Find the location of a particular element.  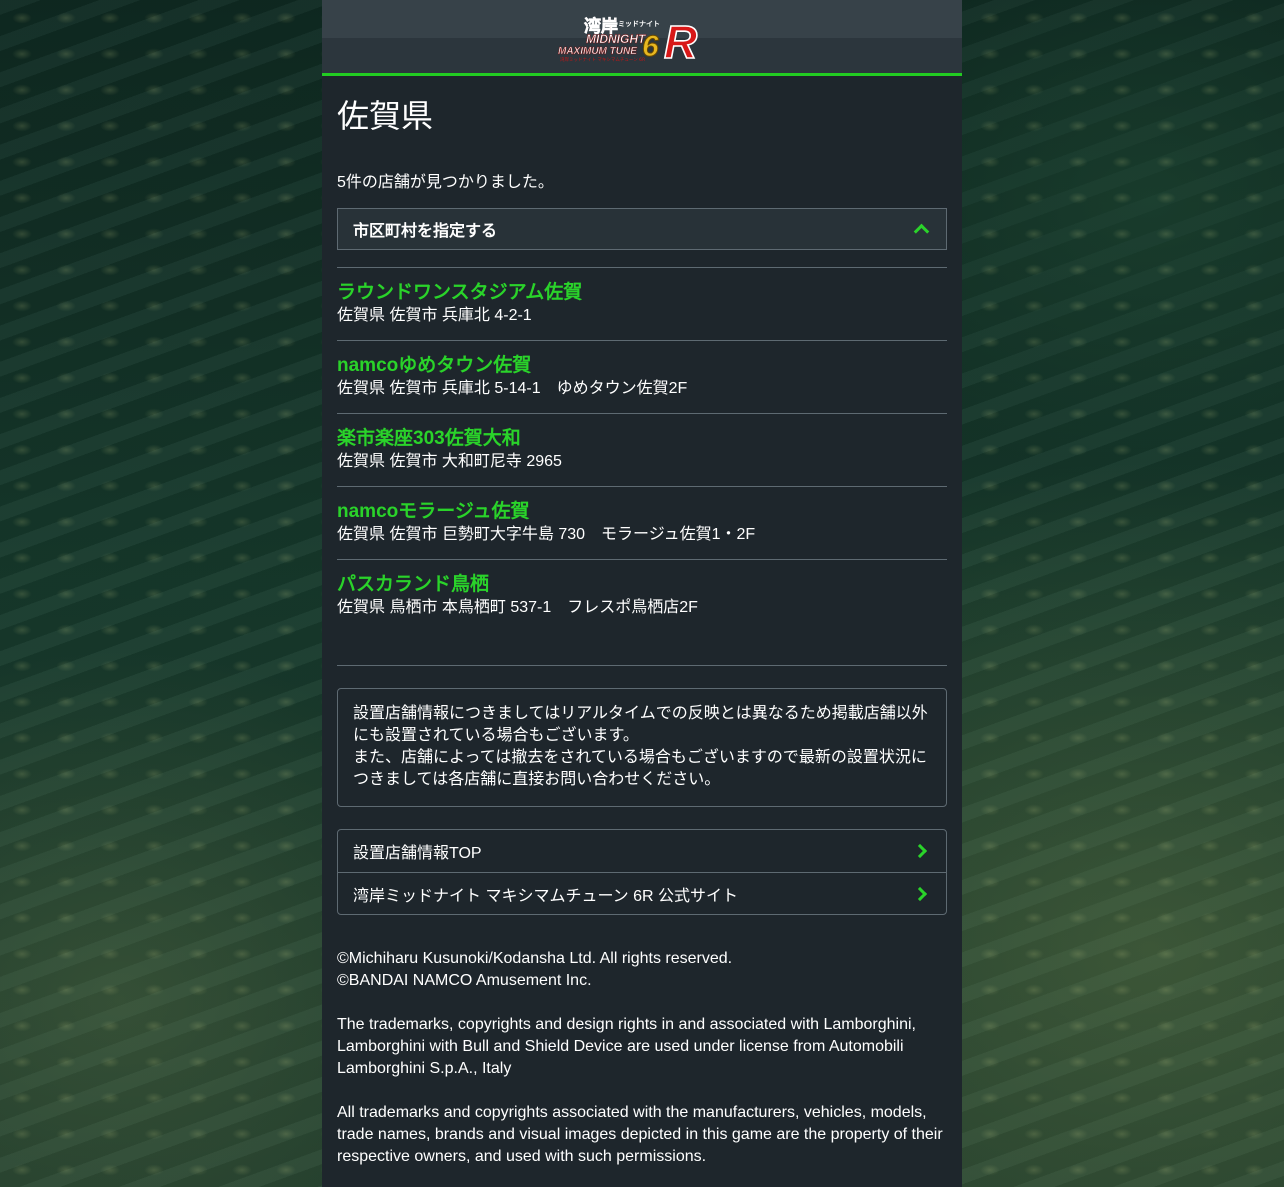

store-item: 楽市楽座303佐賀大和 佐賀県 佐賀市 大和町尼寺 2965 is located at coordinates (642, 450).